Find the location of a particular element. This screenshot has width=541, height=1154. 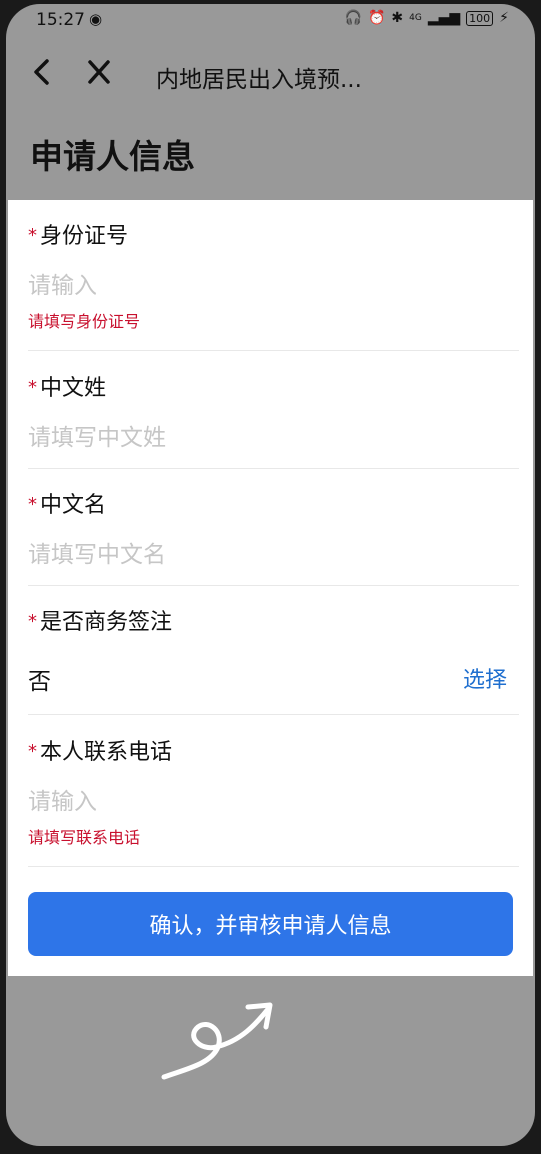

gesture-hint-icon is located at coordinates (217, 1041).